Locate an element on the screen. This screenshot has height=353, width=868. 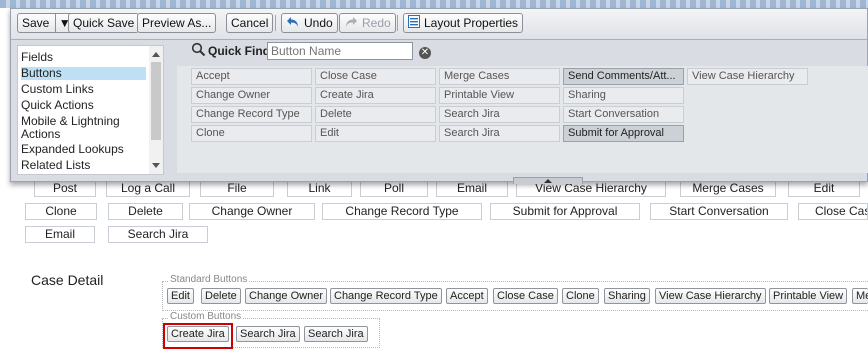
standard-button: View Case Hierarchy is located at coordinates (710, 296).